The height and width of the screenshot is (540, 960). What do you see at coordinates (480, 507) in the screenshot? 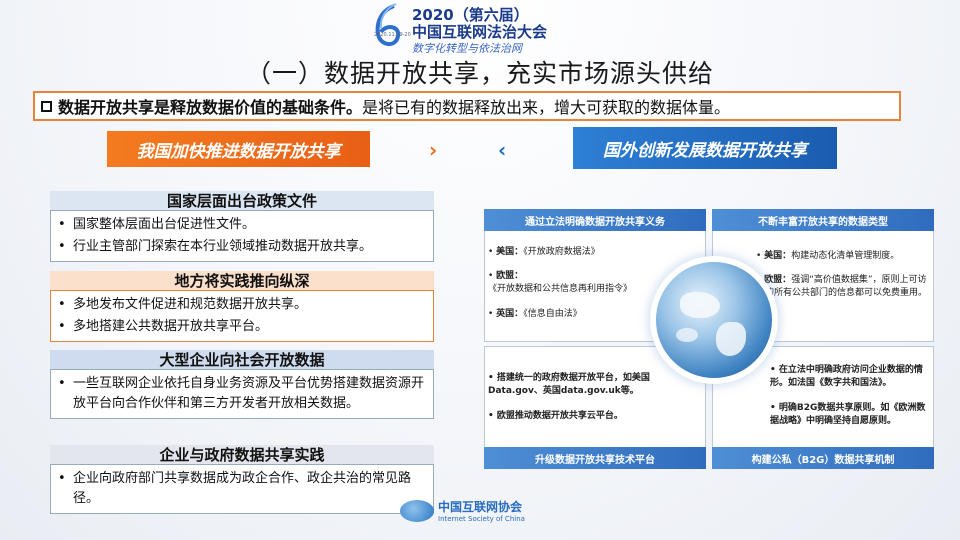
I see `isc-name-cn: 中国互联网协会` at bounding box center [480, 507].